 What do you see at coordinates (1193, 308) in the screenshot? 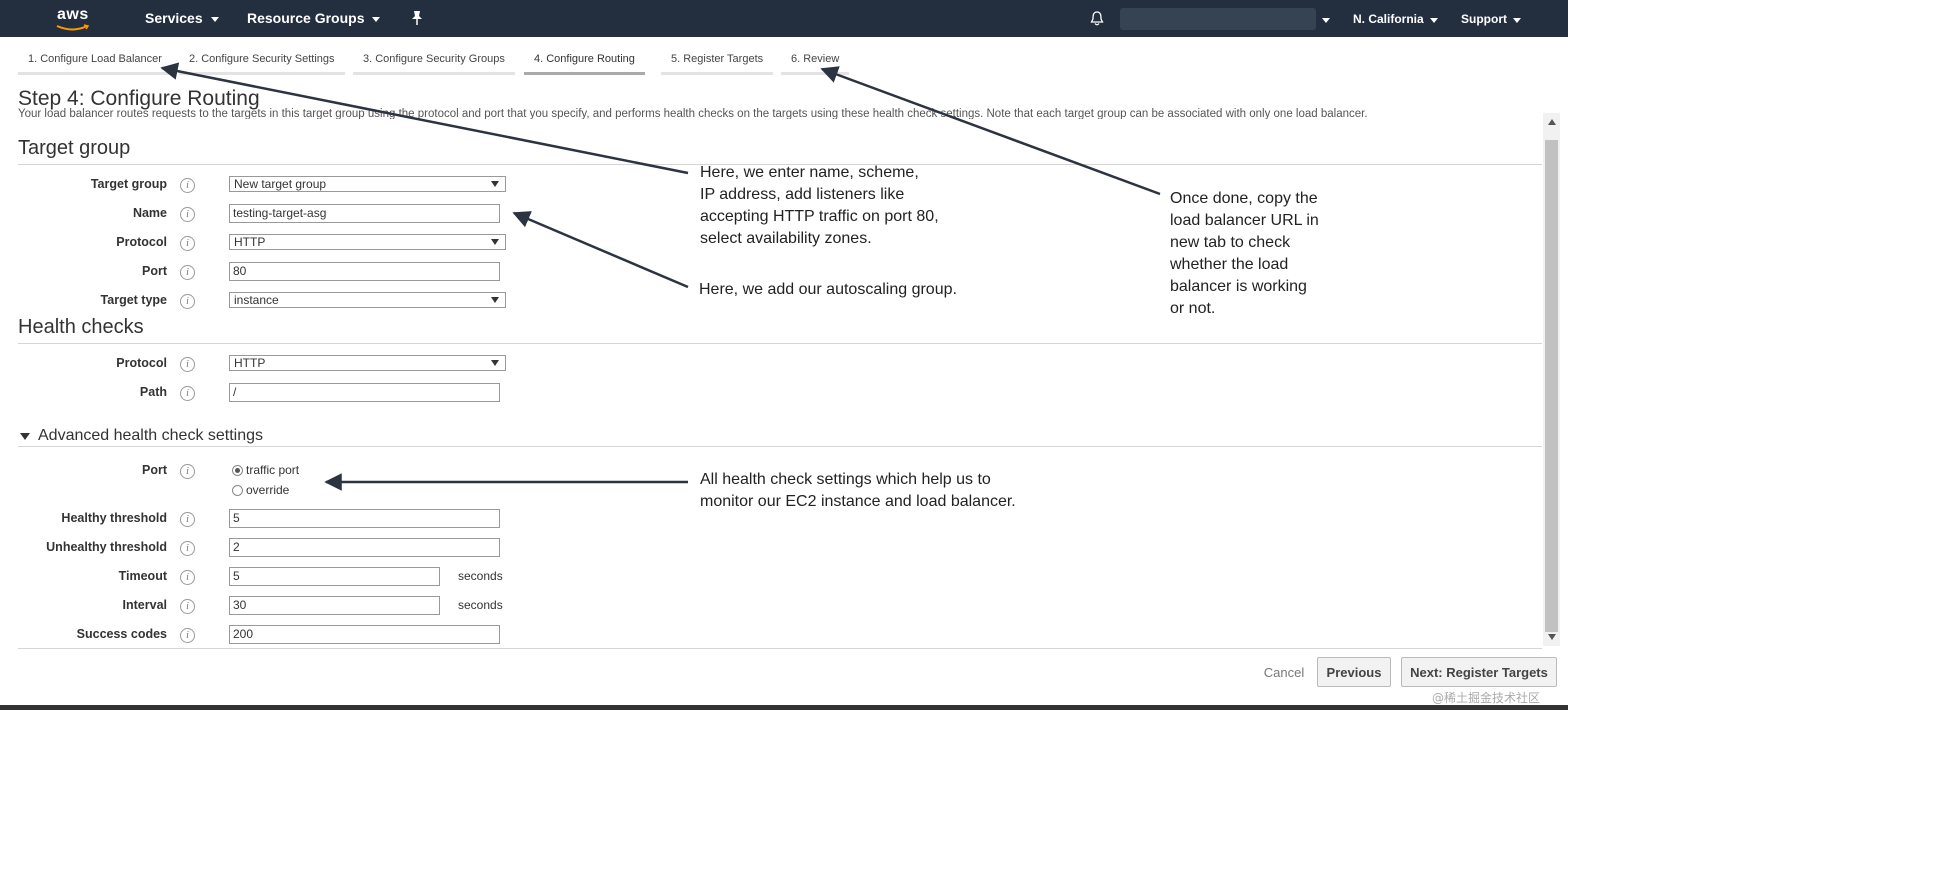
I see `note3-line: or not.` at bounding box center [1193, 308].